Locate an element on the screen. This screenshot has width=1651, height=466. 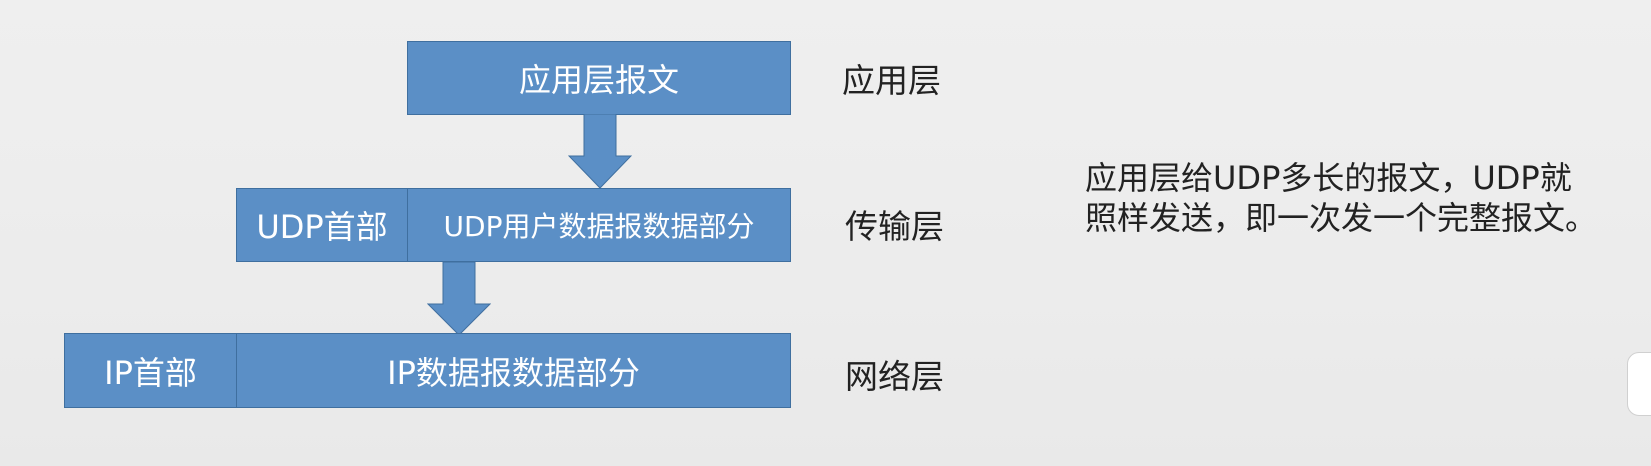
transport-layer-label: 传输层 is located at coordinates (894, 226).